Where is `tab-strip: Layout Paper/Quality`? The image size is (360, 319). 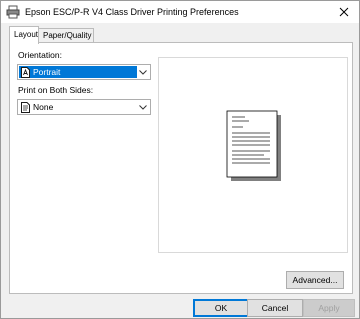 tab-strip: Layout Paper/Quality is located at coordinates (181, 35).